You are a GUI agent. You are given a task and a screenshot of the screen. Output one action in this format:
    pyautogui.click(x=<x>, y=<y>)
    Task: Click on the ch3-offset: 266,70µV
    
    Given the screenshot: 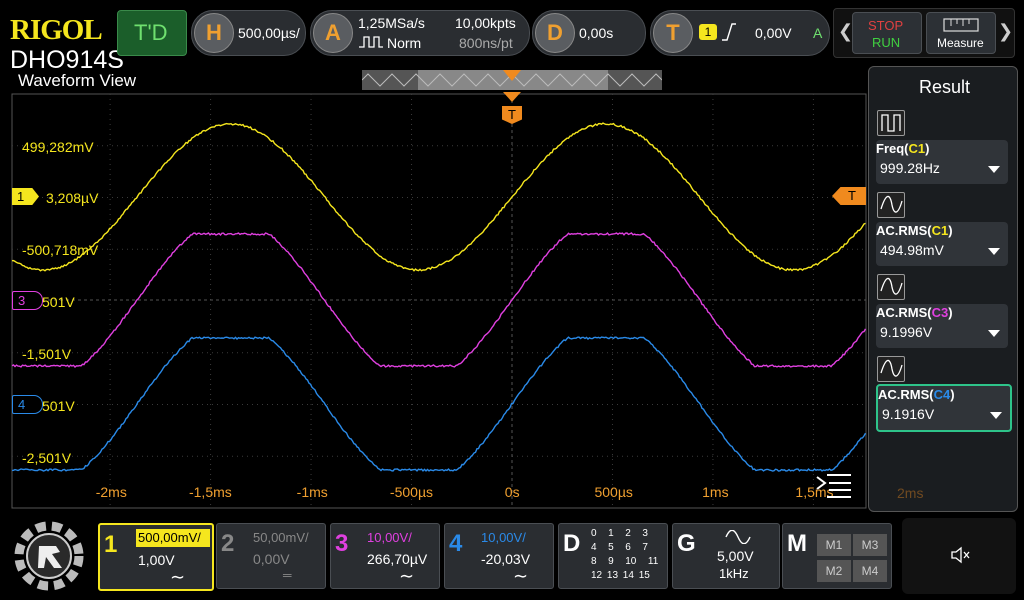 What is the action you would take?
    pyautogui.click(x=397, y=559)
    